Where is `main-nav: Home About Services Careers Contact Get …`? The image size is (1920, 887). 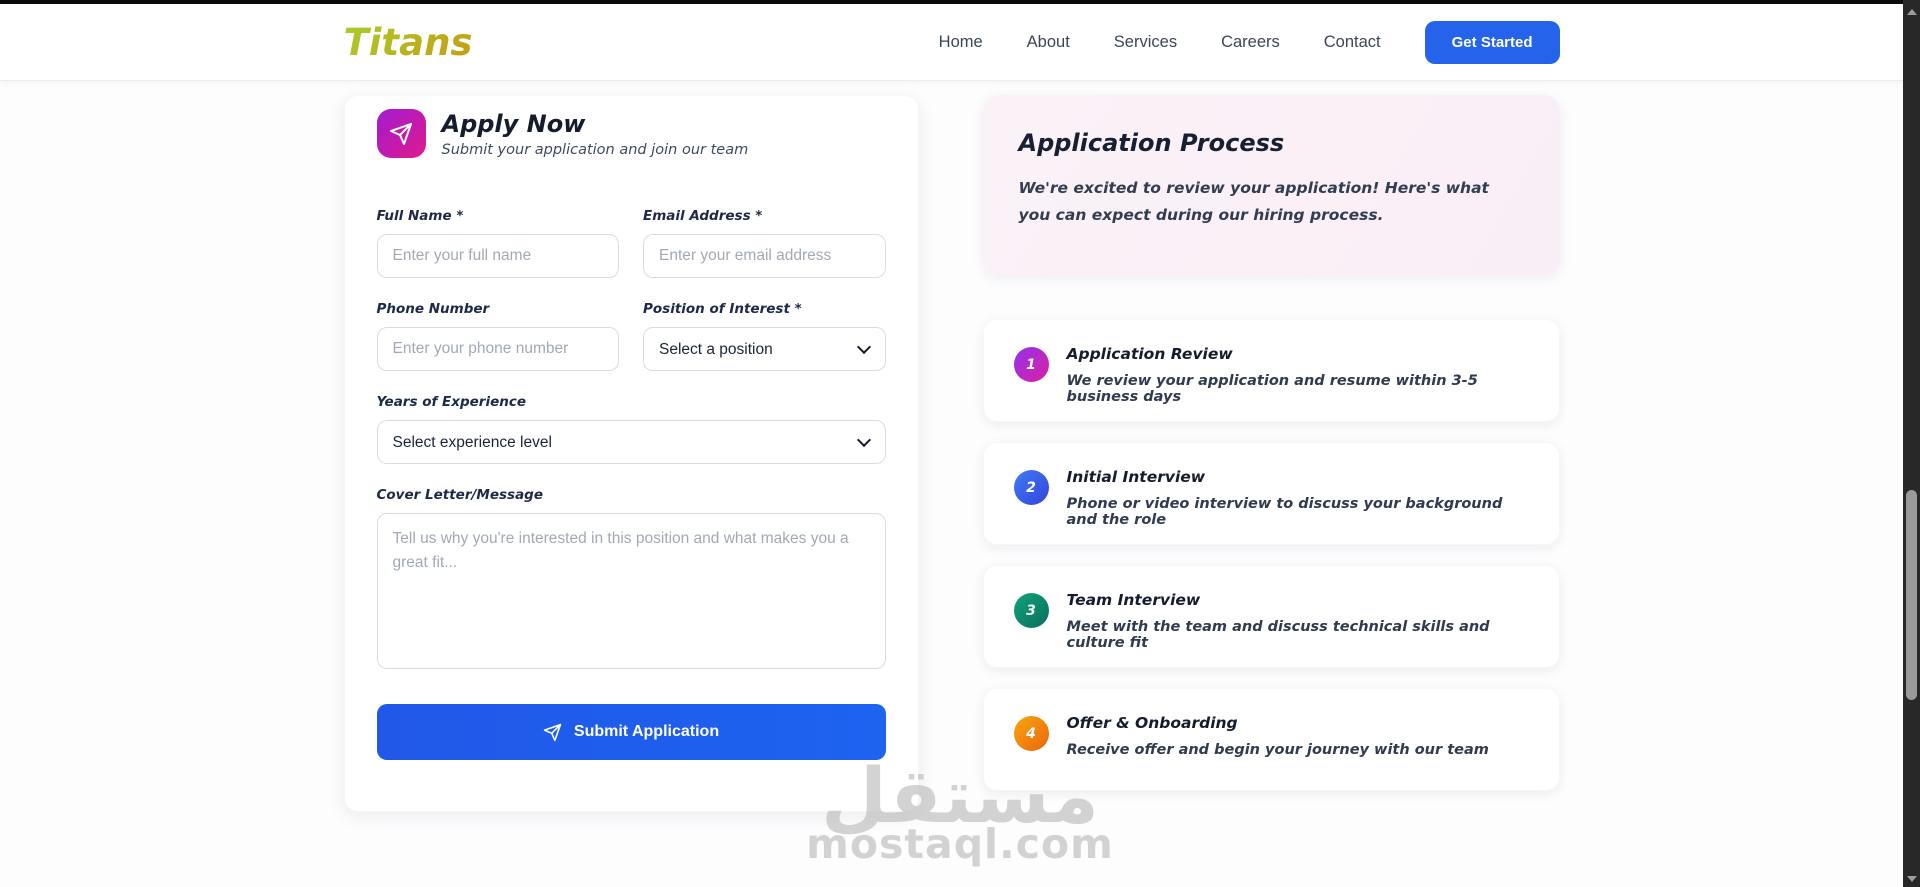 main-nav: Home About Services Careers Contact Get … is located at coordinates (1249, 42).